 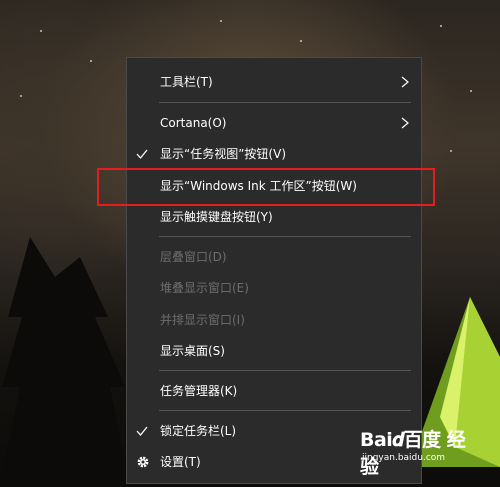 What do you see at coordinates (274, 351) in the screenshot?
I see `menu-item-show-desktop: 显示桌面(S)` at bounding box center [274, 351].